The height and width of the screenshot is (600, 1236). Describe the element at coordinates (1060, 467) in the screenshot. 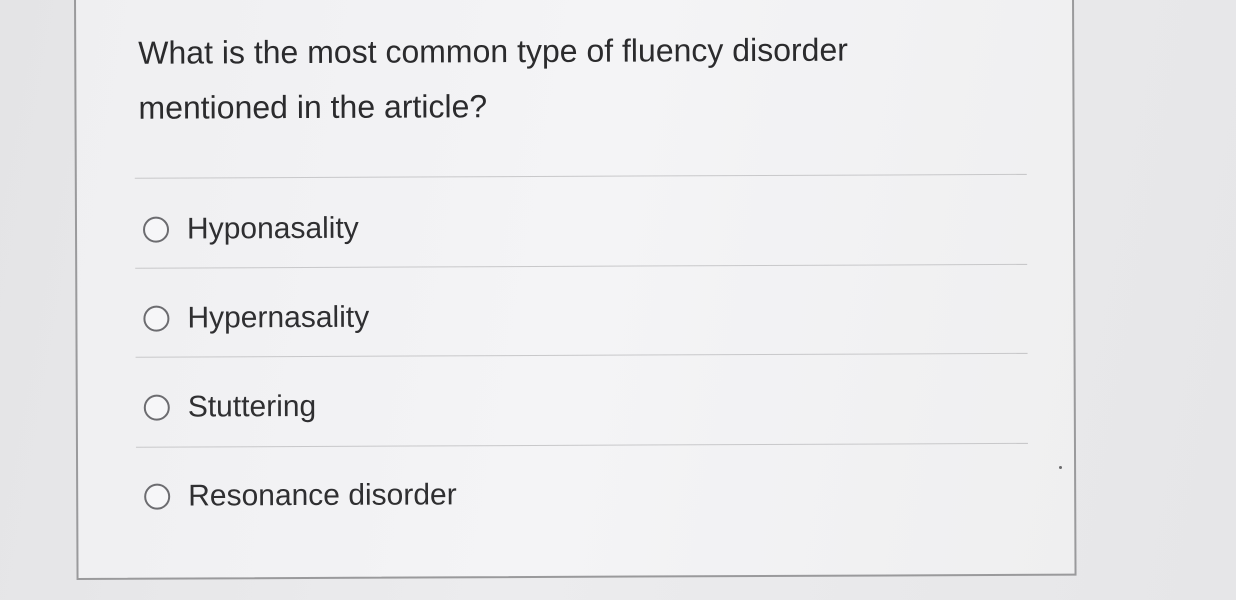

I see `dust-speck` at that location.